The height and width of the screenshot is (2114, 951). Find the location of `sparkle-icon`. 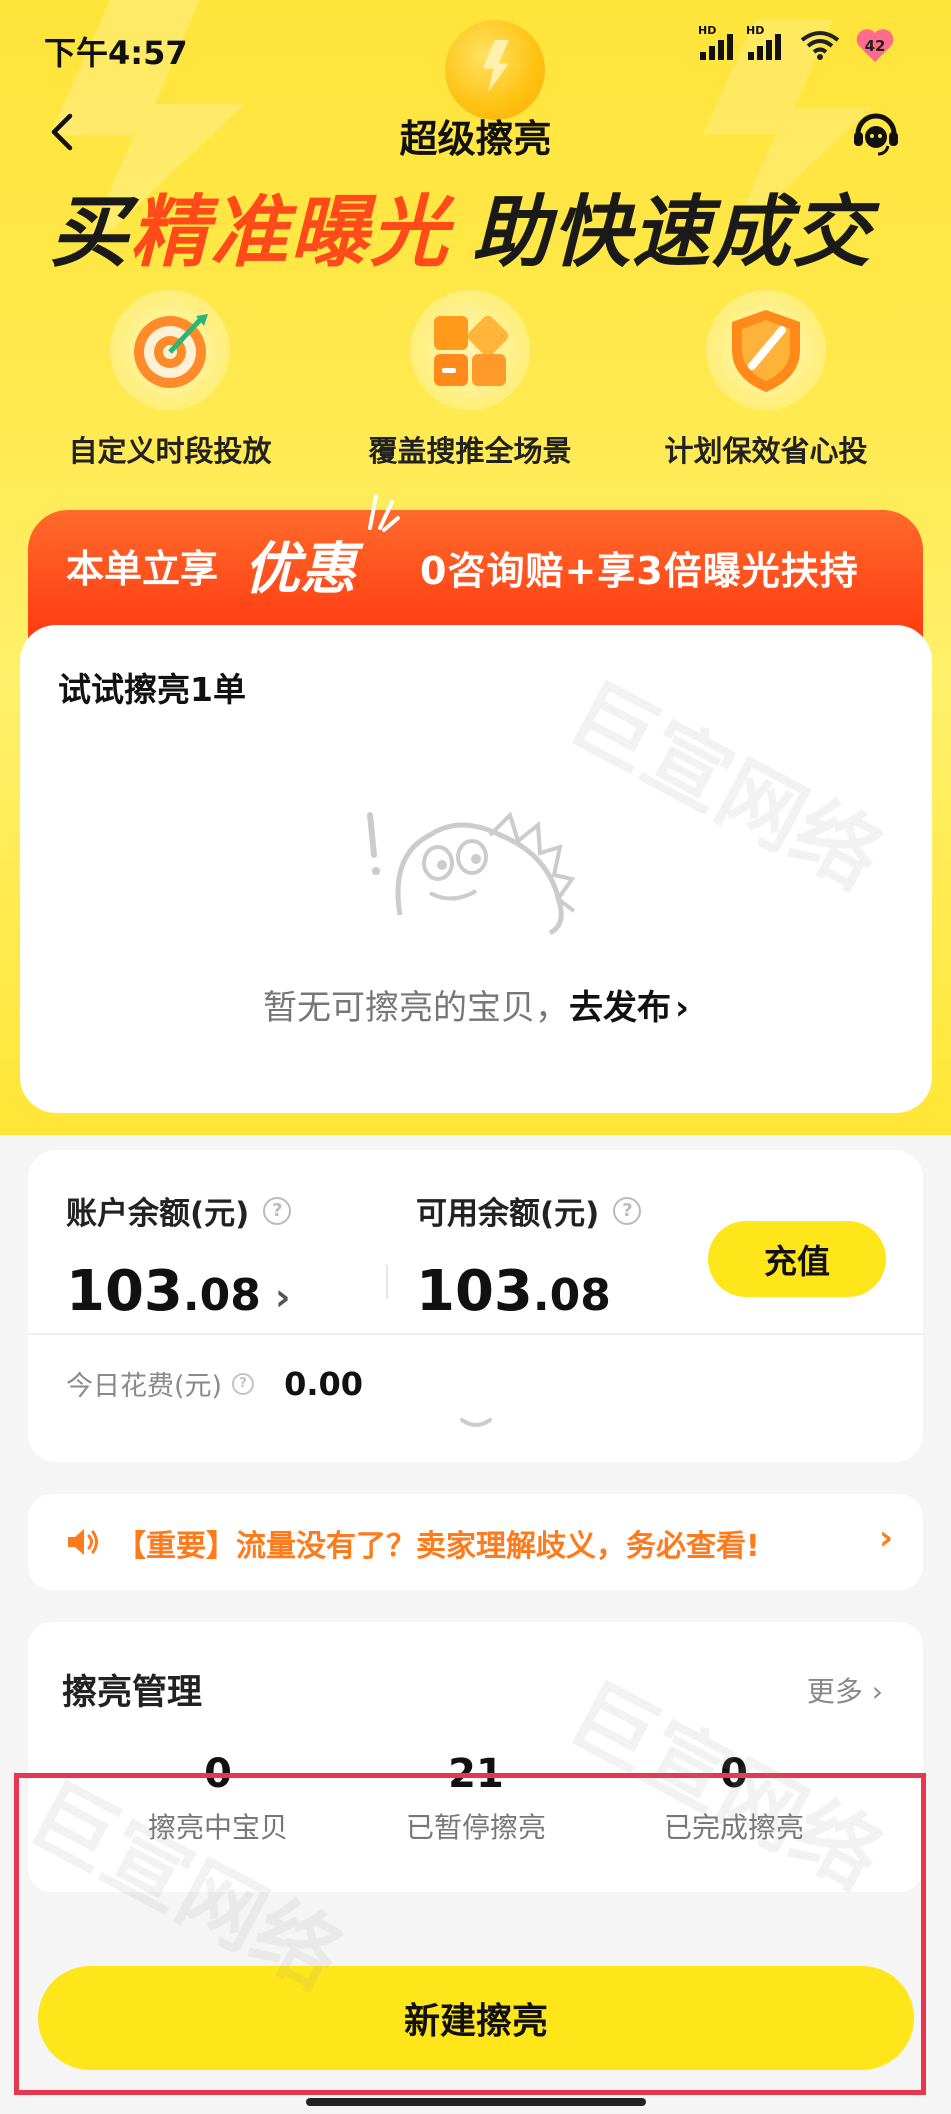

sparkle-icon is located at coordinates (384, 513).